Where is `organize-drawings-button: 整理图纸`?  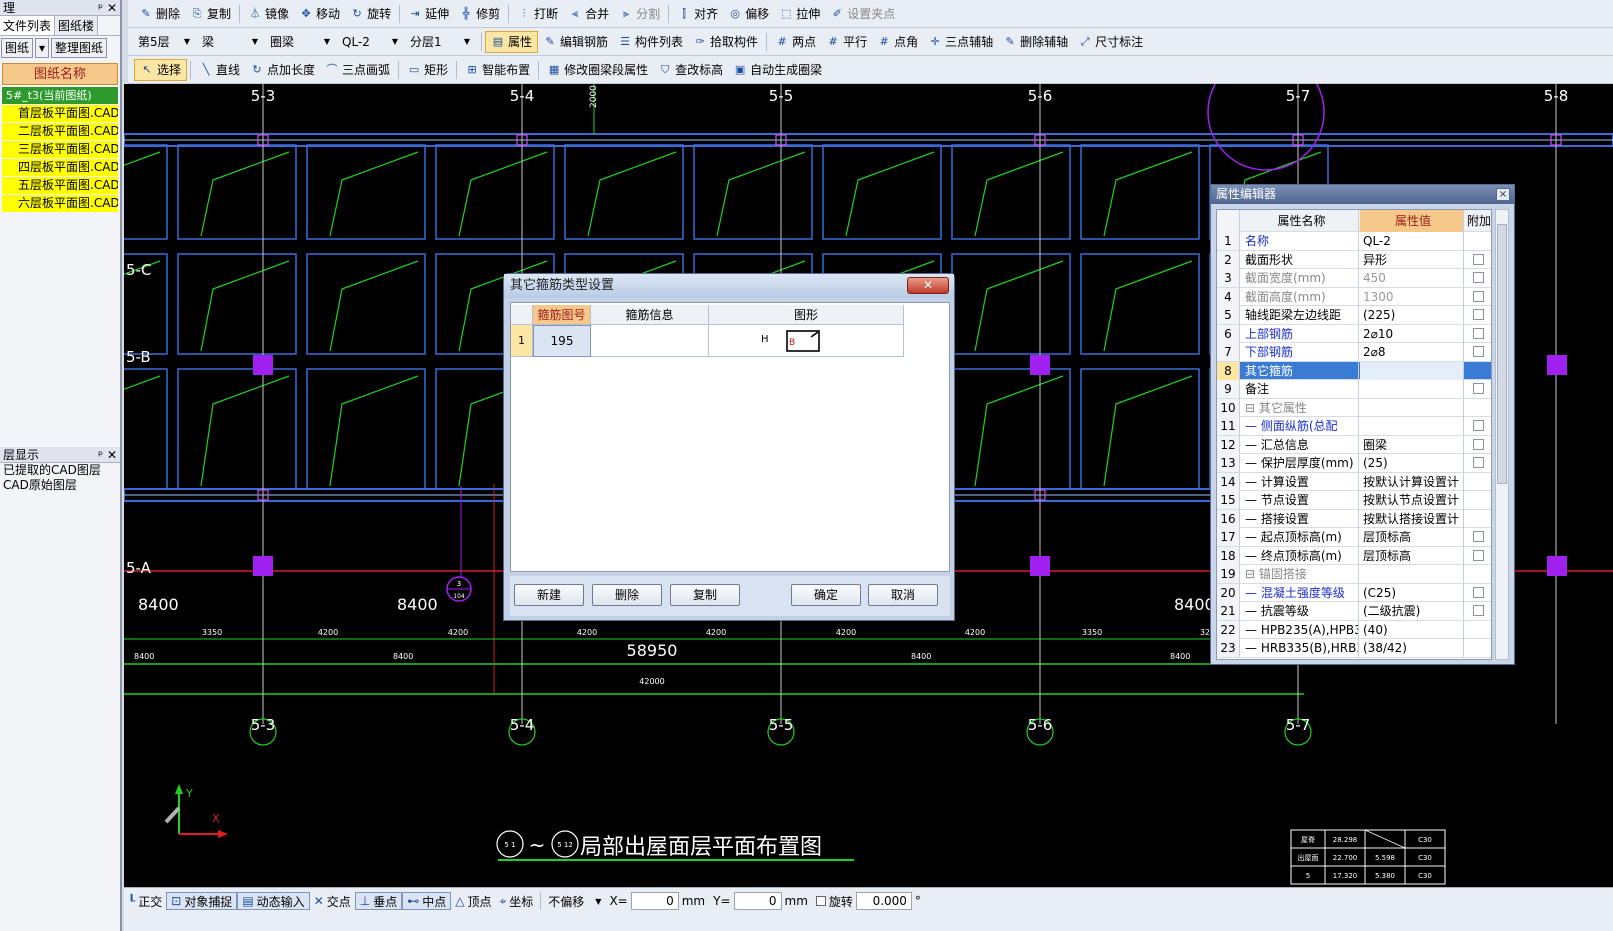 organize-drawings-button: 整理图纸 is located at coordinates (79, 48).